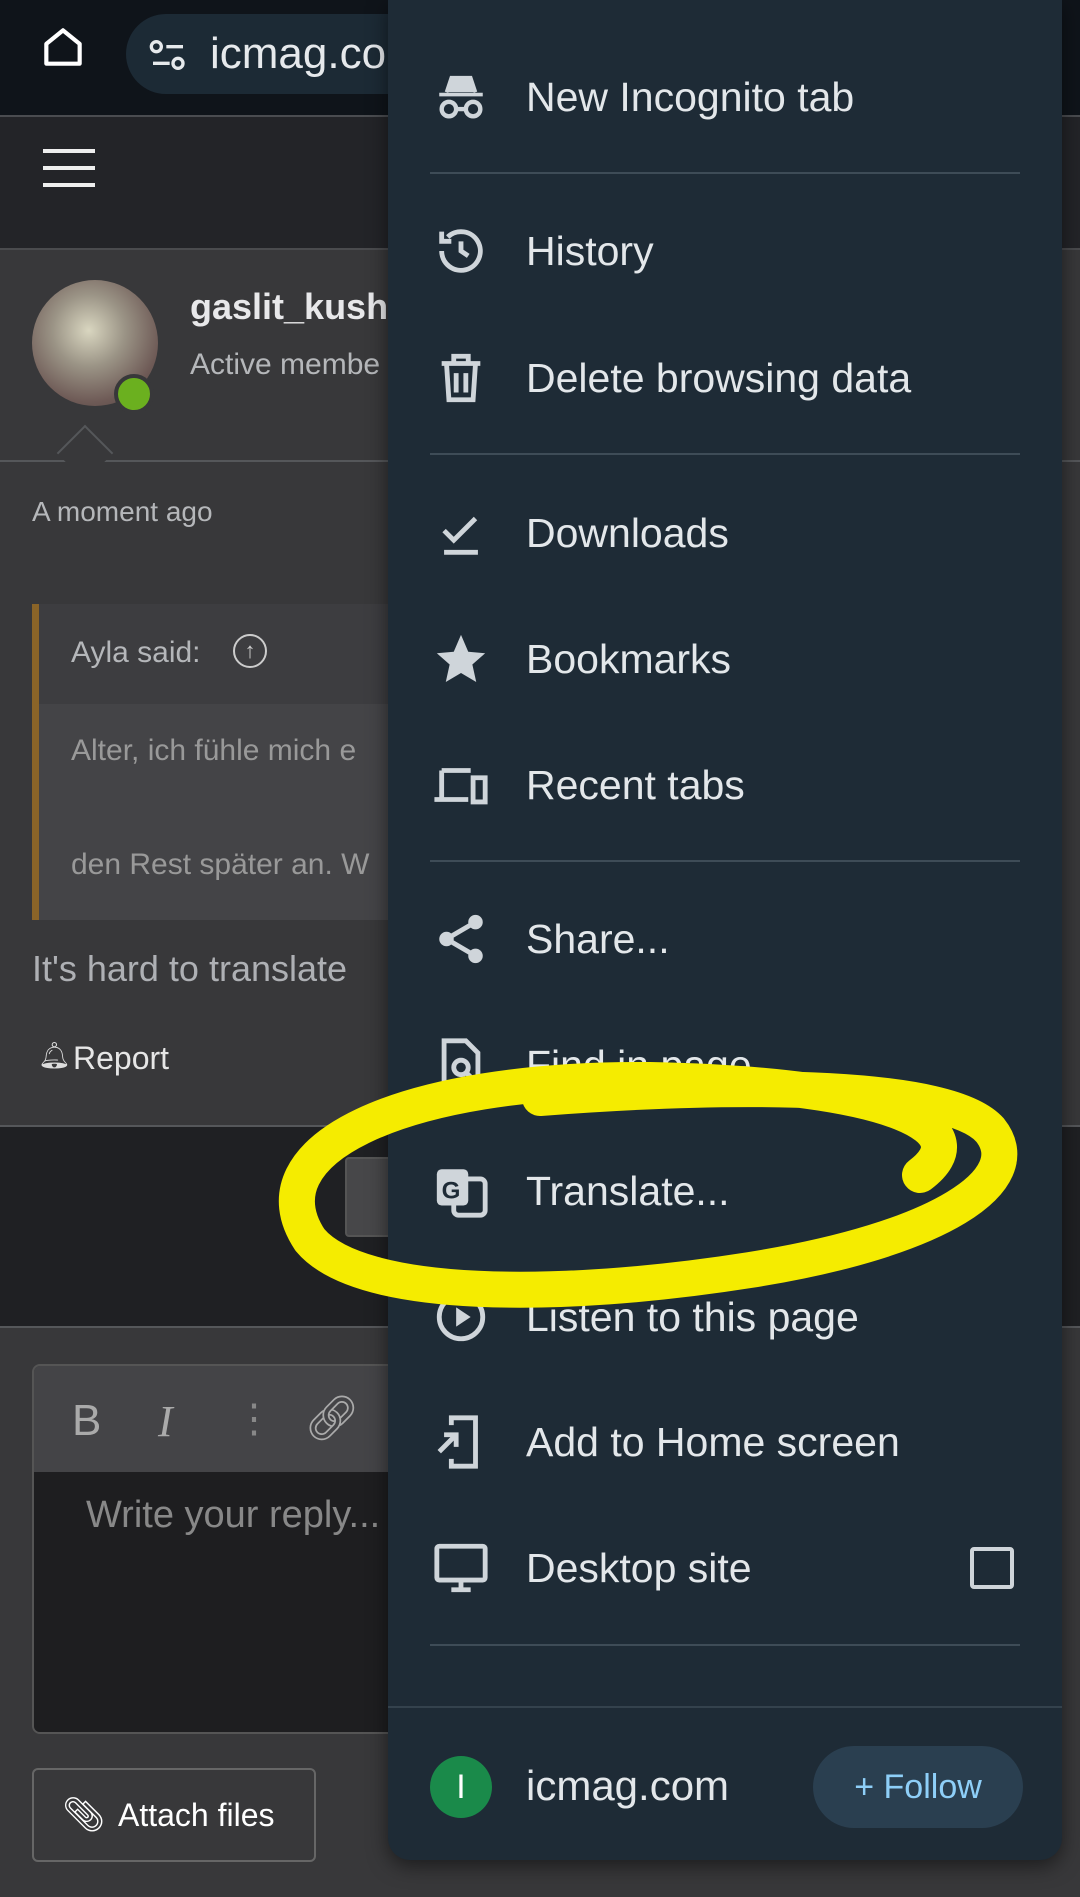 This screenshot has width=1080, height=1897. Describe the element at coordinates (461, 378) in the screenshot. I see `trash-icon` at that location.